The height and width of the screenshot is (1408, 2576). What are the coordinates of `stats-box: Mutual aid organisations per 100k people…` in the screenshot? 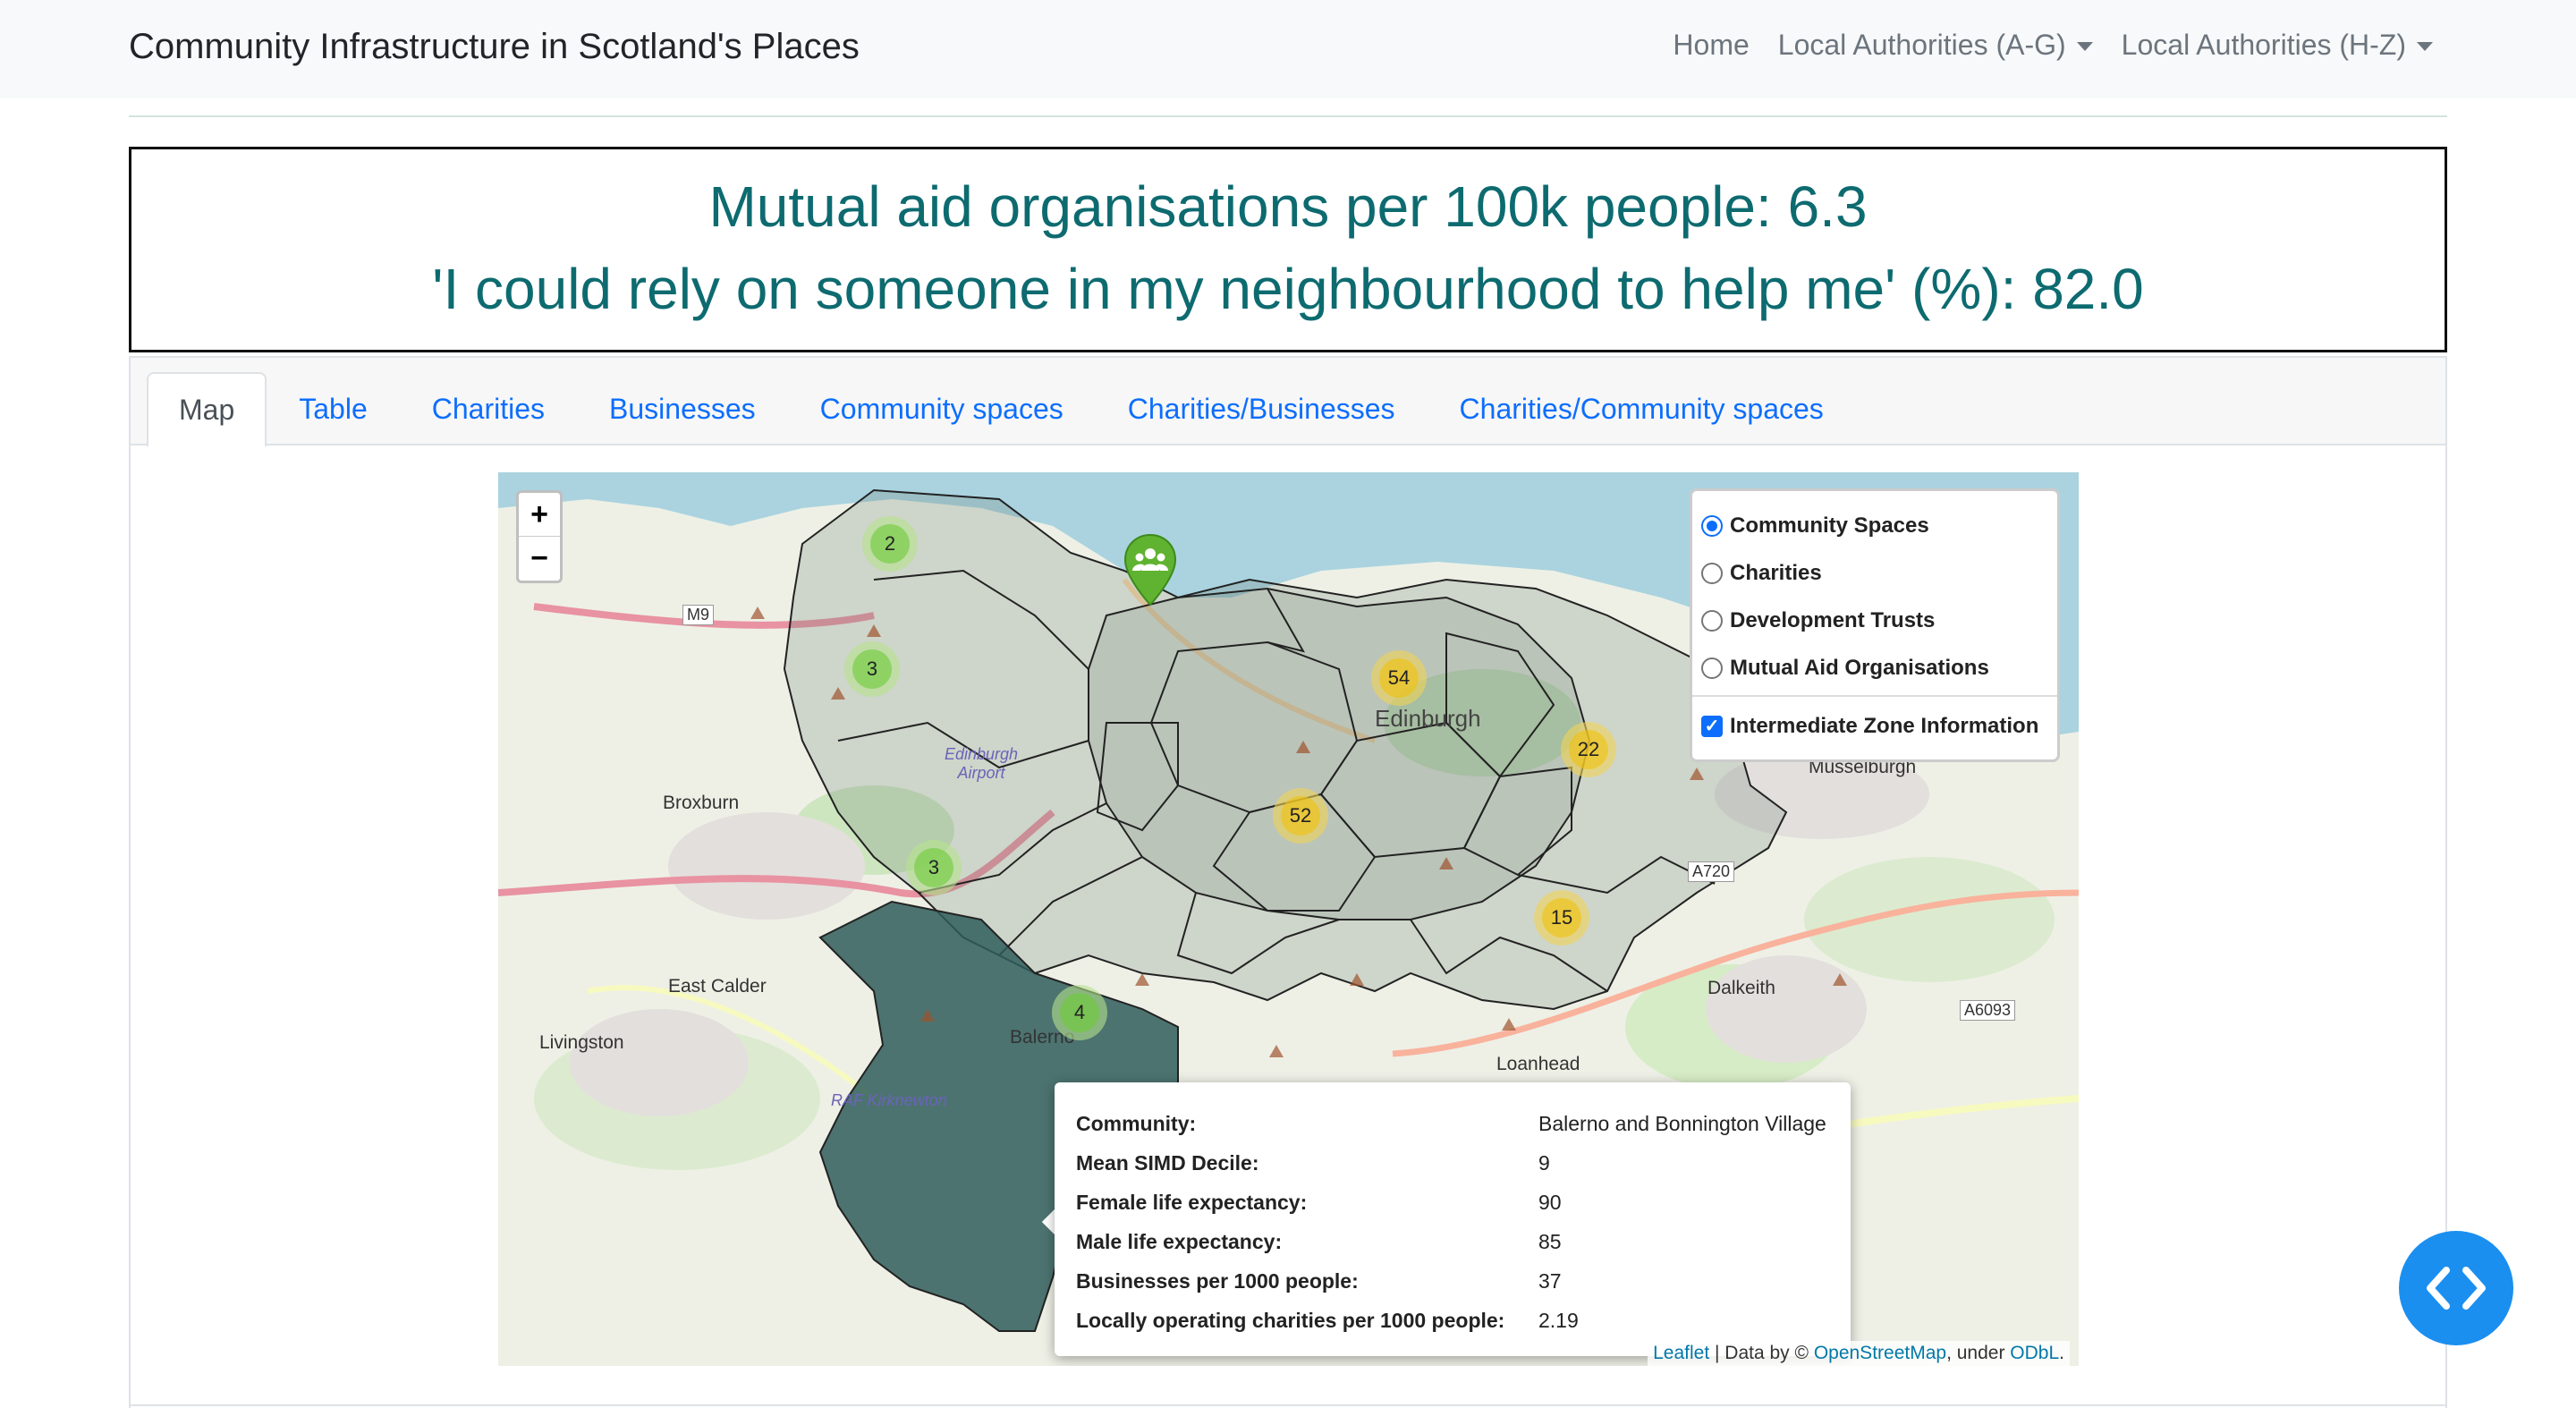 It's located at (1288, 249).